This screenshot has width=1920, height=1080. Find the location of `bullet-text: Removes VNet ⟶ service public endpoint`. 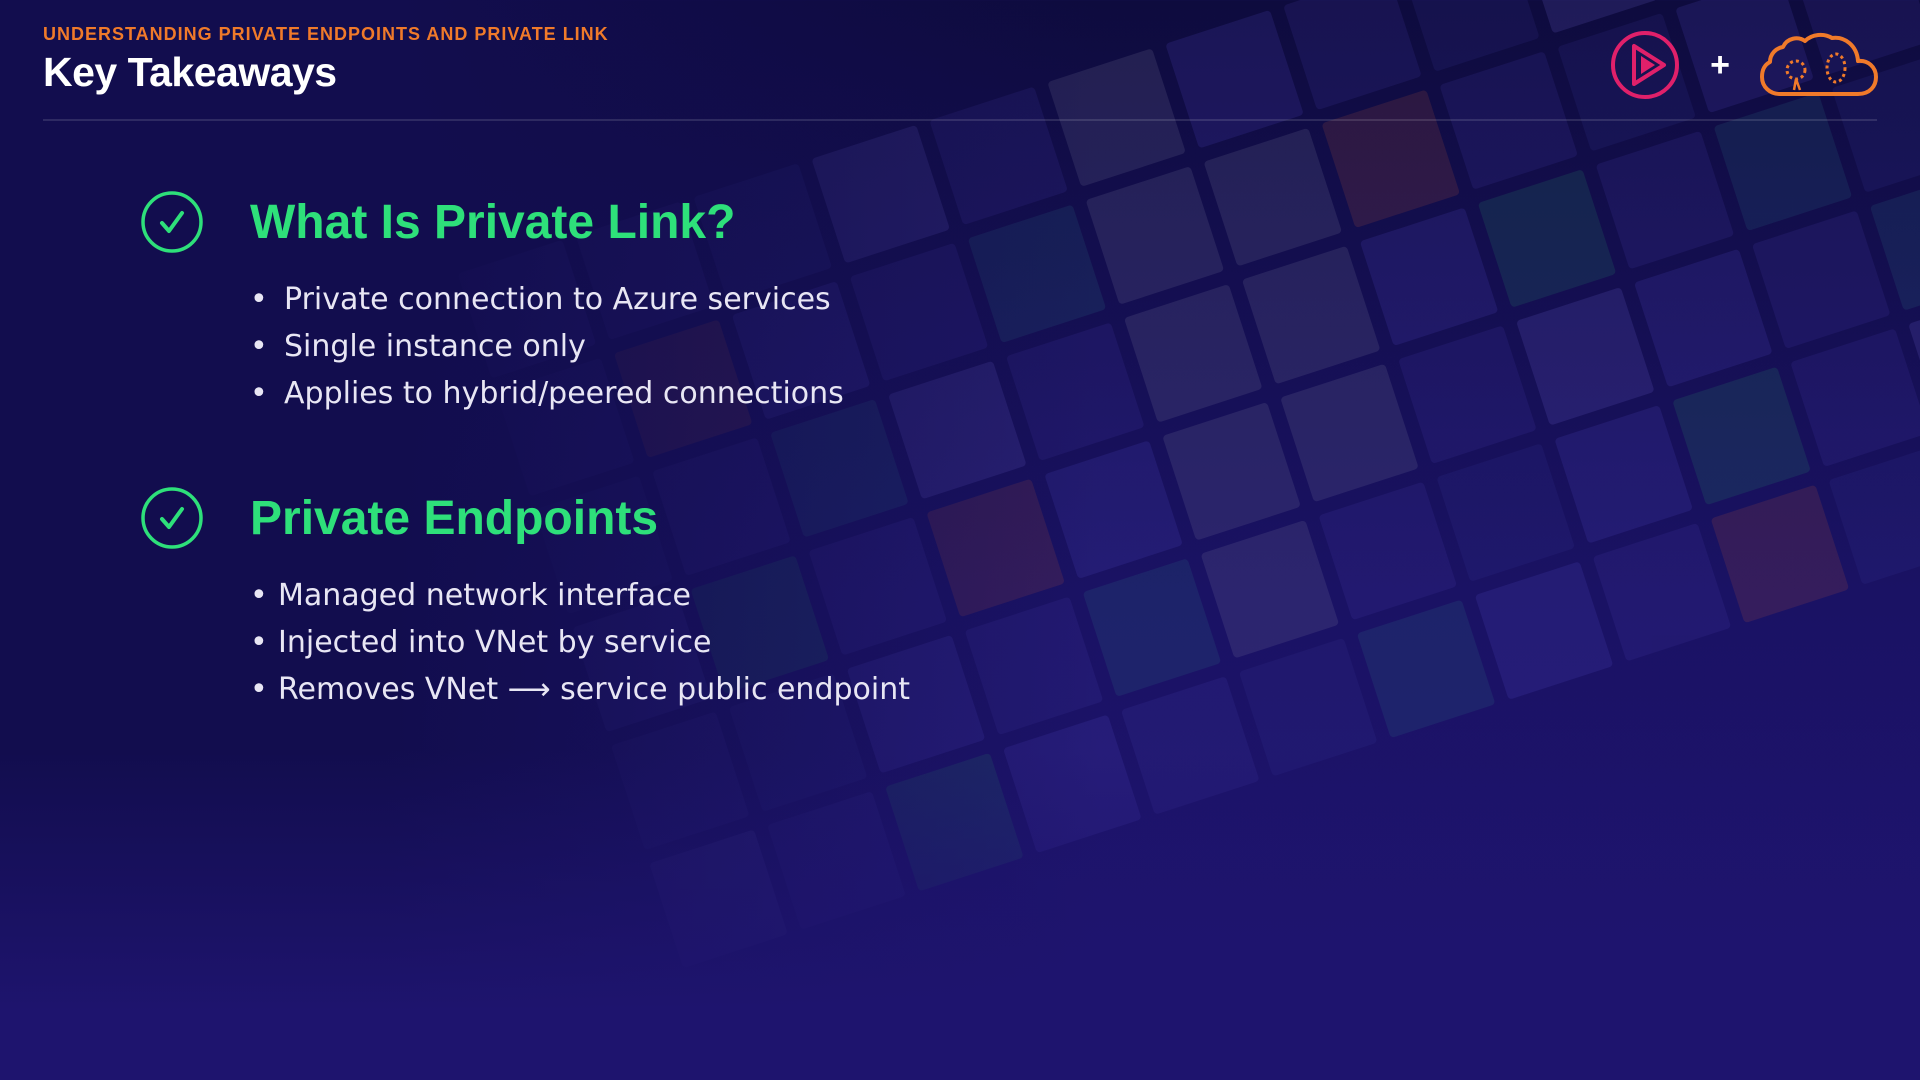

bullet-text: Removes VNet ⟶ service public endpoint is located at coordinates (594, 689).